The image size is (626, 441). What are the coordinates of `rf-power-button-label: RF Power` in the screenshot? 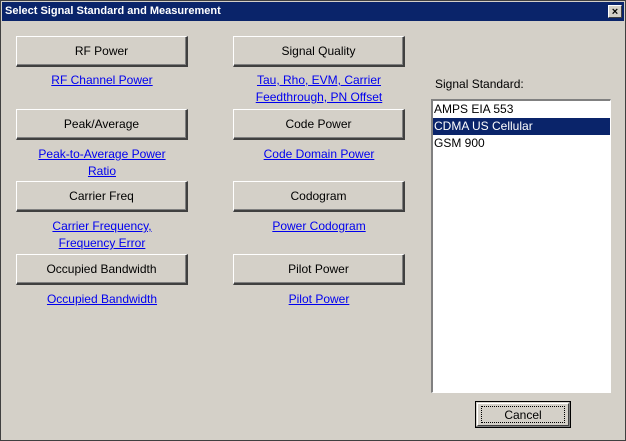 It's located at (101, 51).